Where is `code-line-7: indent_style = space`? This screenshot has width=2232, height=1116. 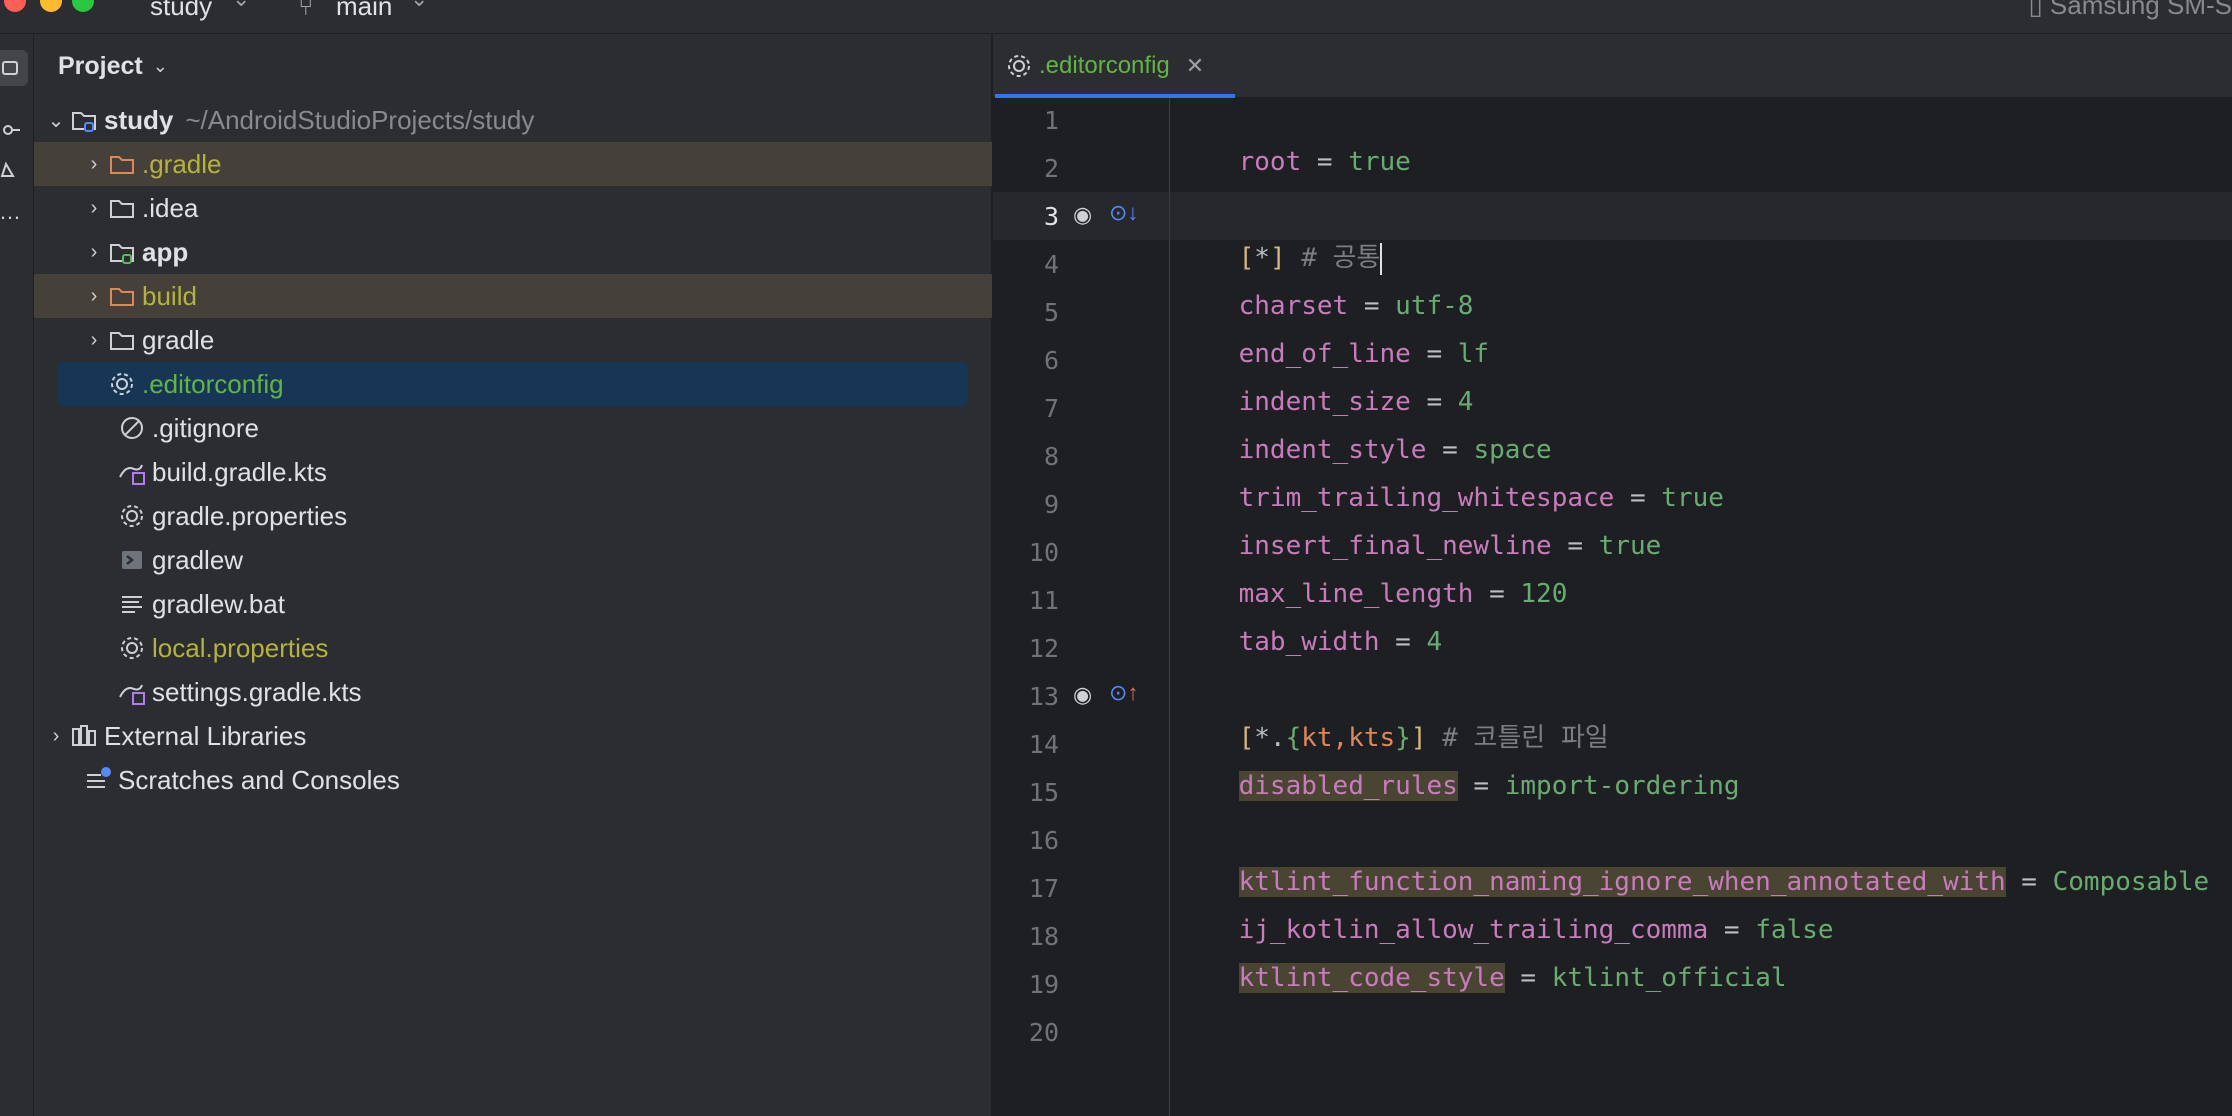
code-line-7: indent_style = space is located at coordinates (1364, 427).